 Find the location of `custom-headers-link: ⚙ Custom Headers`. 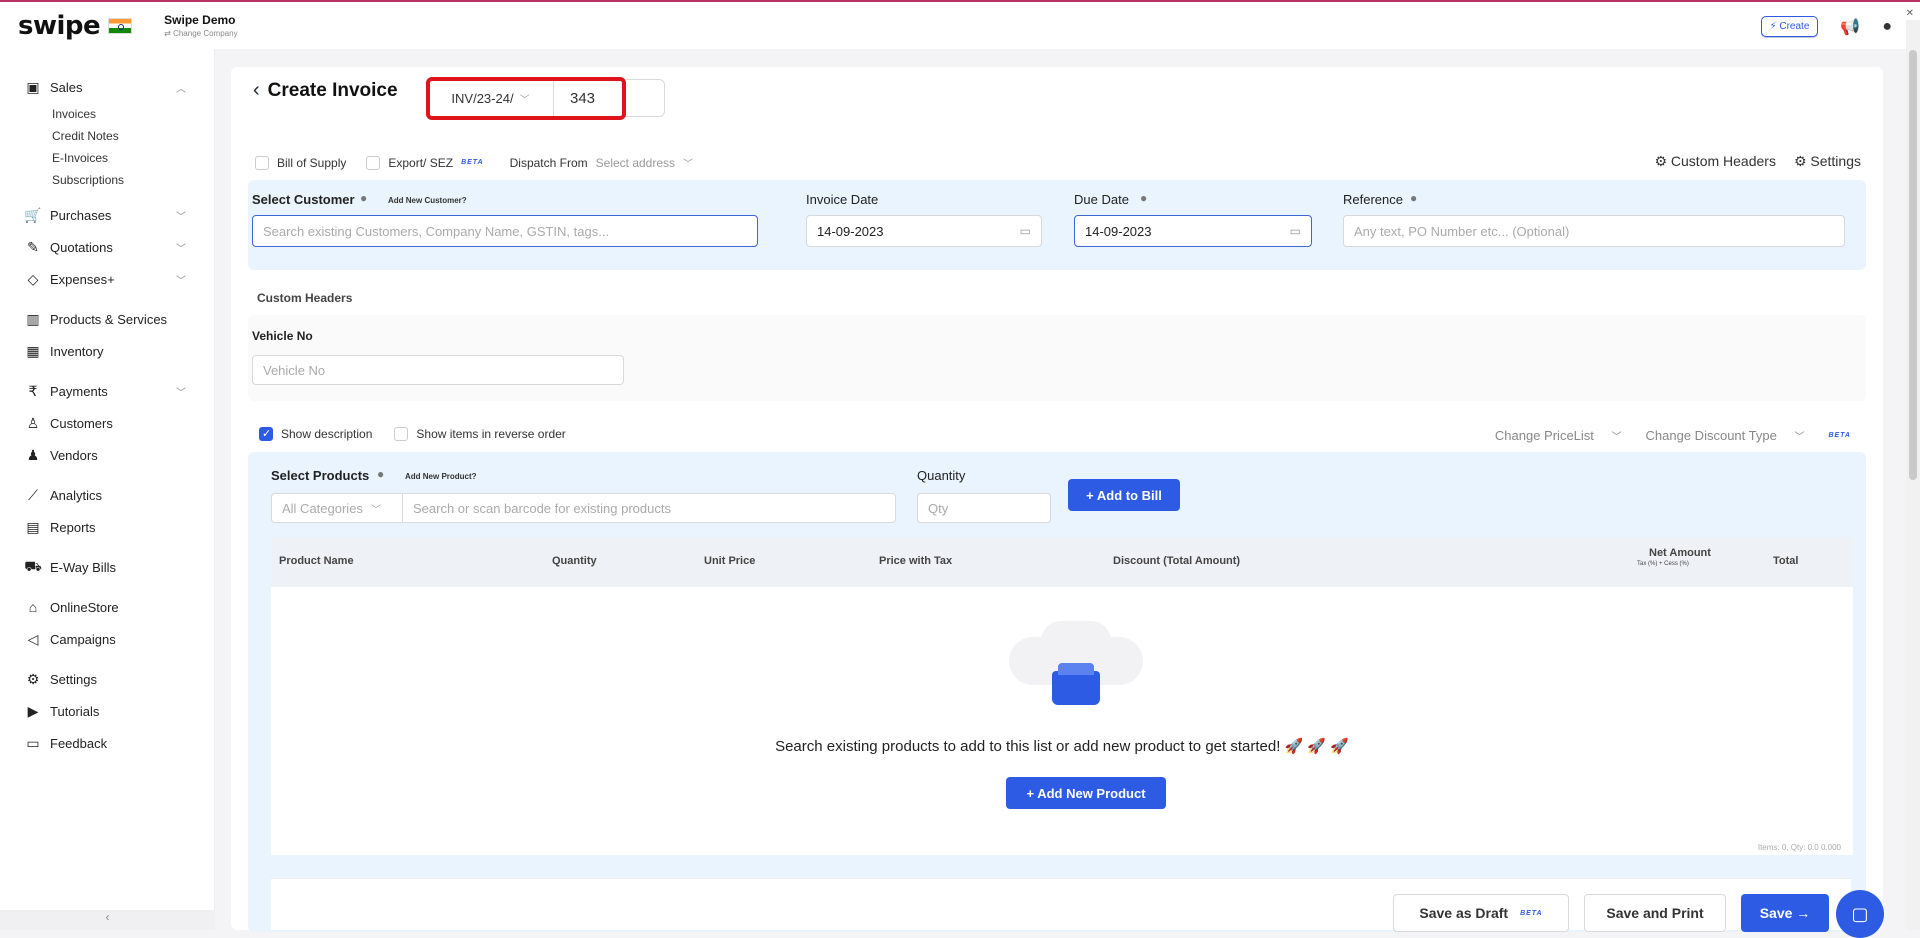

custom-headers-link: ⚙ Custom Headers is located at coordinates (1715, 161).